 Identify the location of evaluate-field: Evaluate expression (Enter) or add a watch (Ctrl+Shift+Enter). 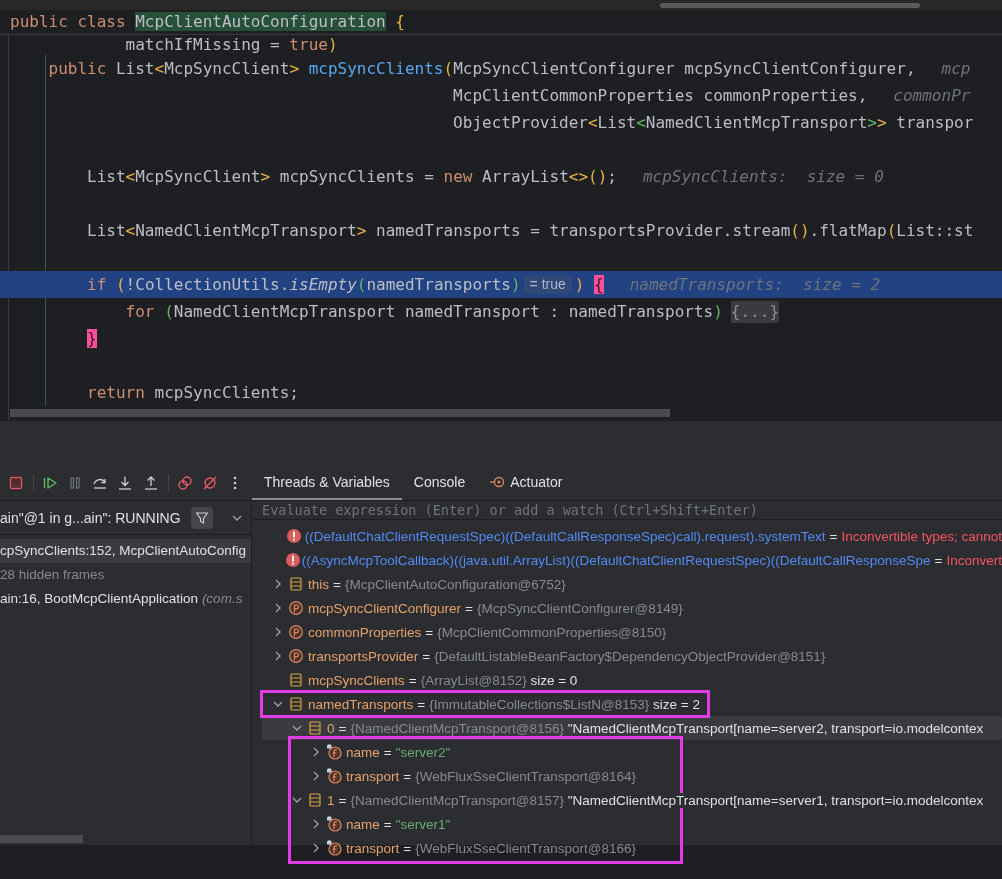
(627, 510).